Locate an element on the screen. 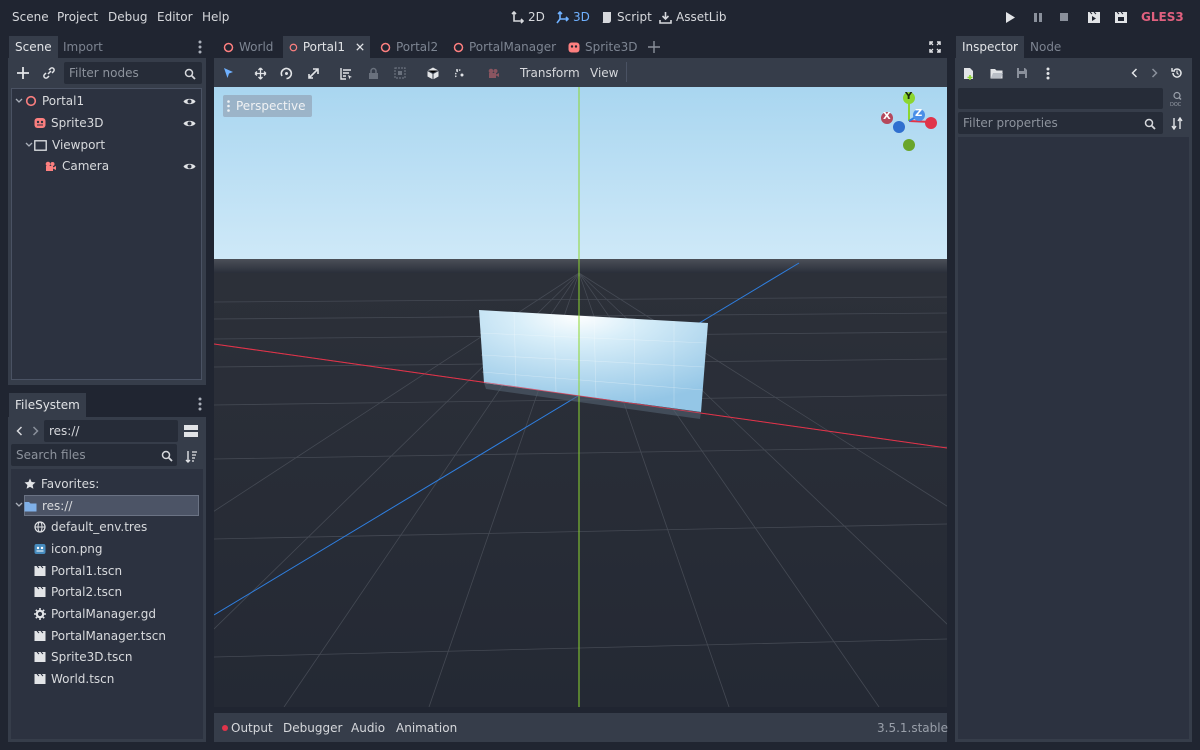 Image resolution: width=1200 pixels, height=750 pixels. bottom-tab-audio: Audio is located at coordinates (368, 728).